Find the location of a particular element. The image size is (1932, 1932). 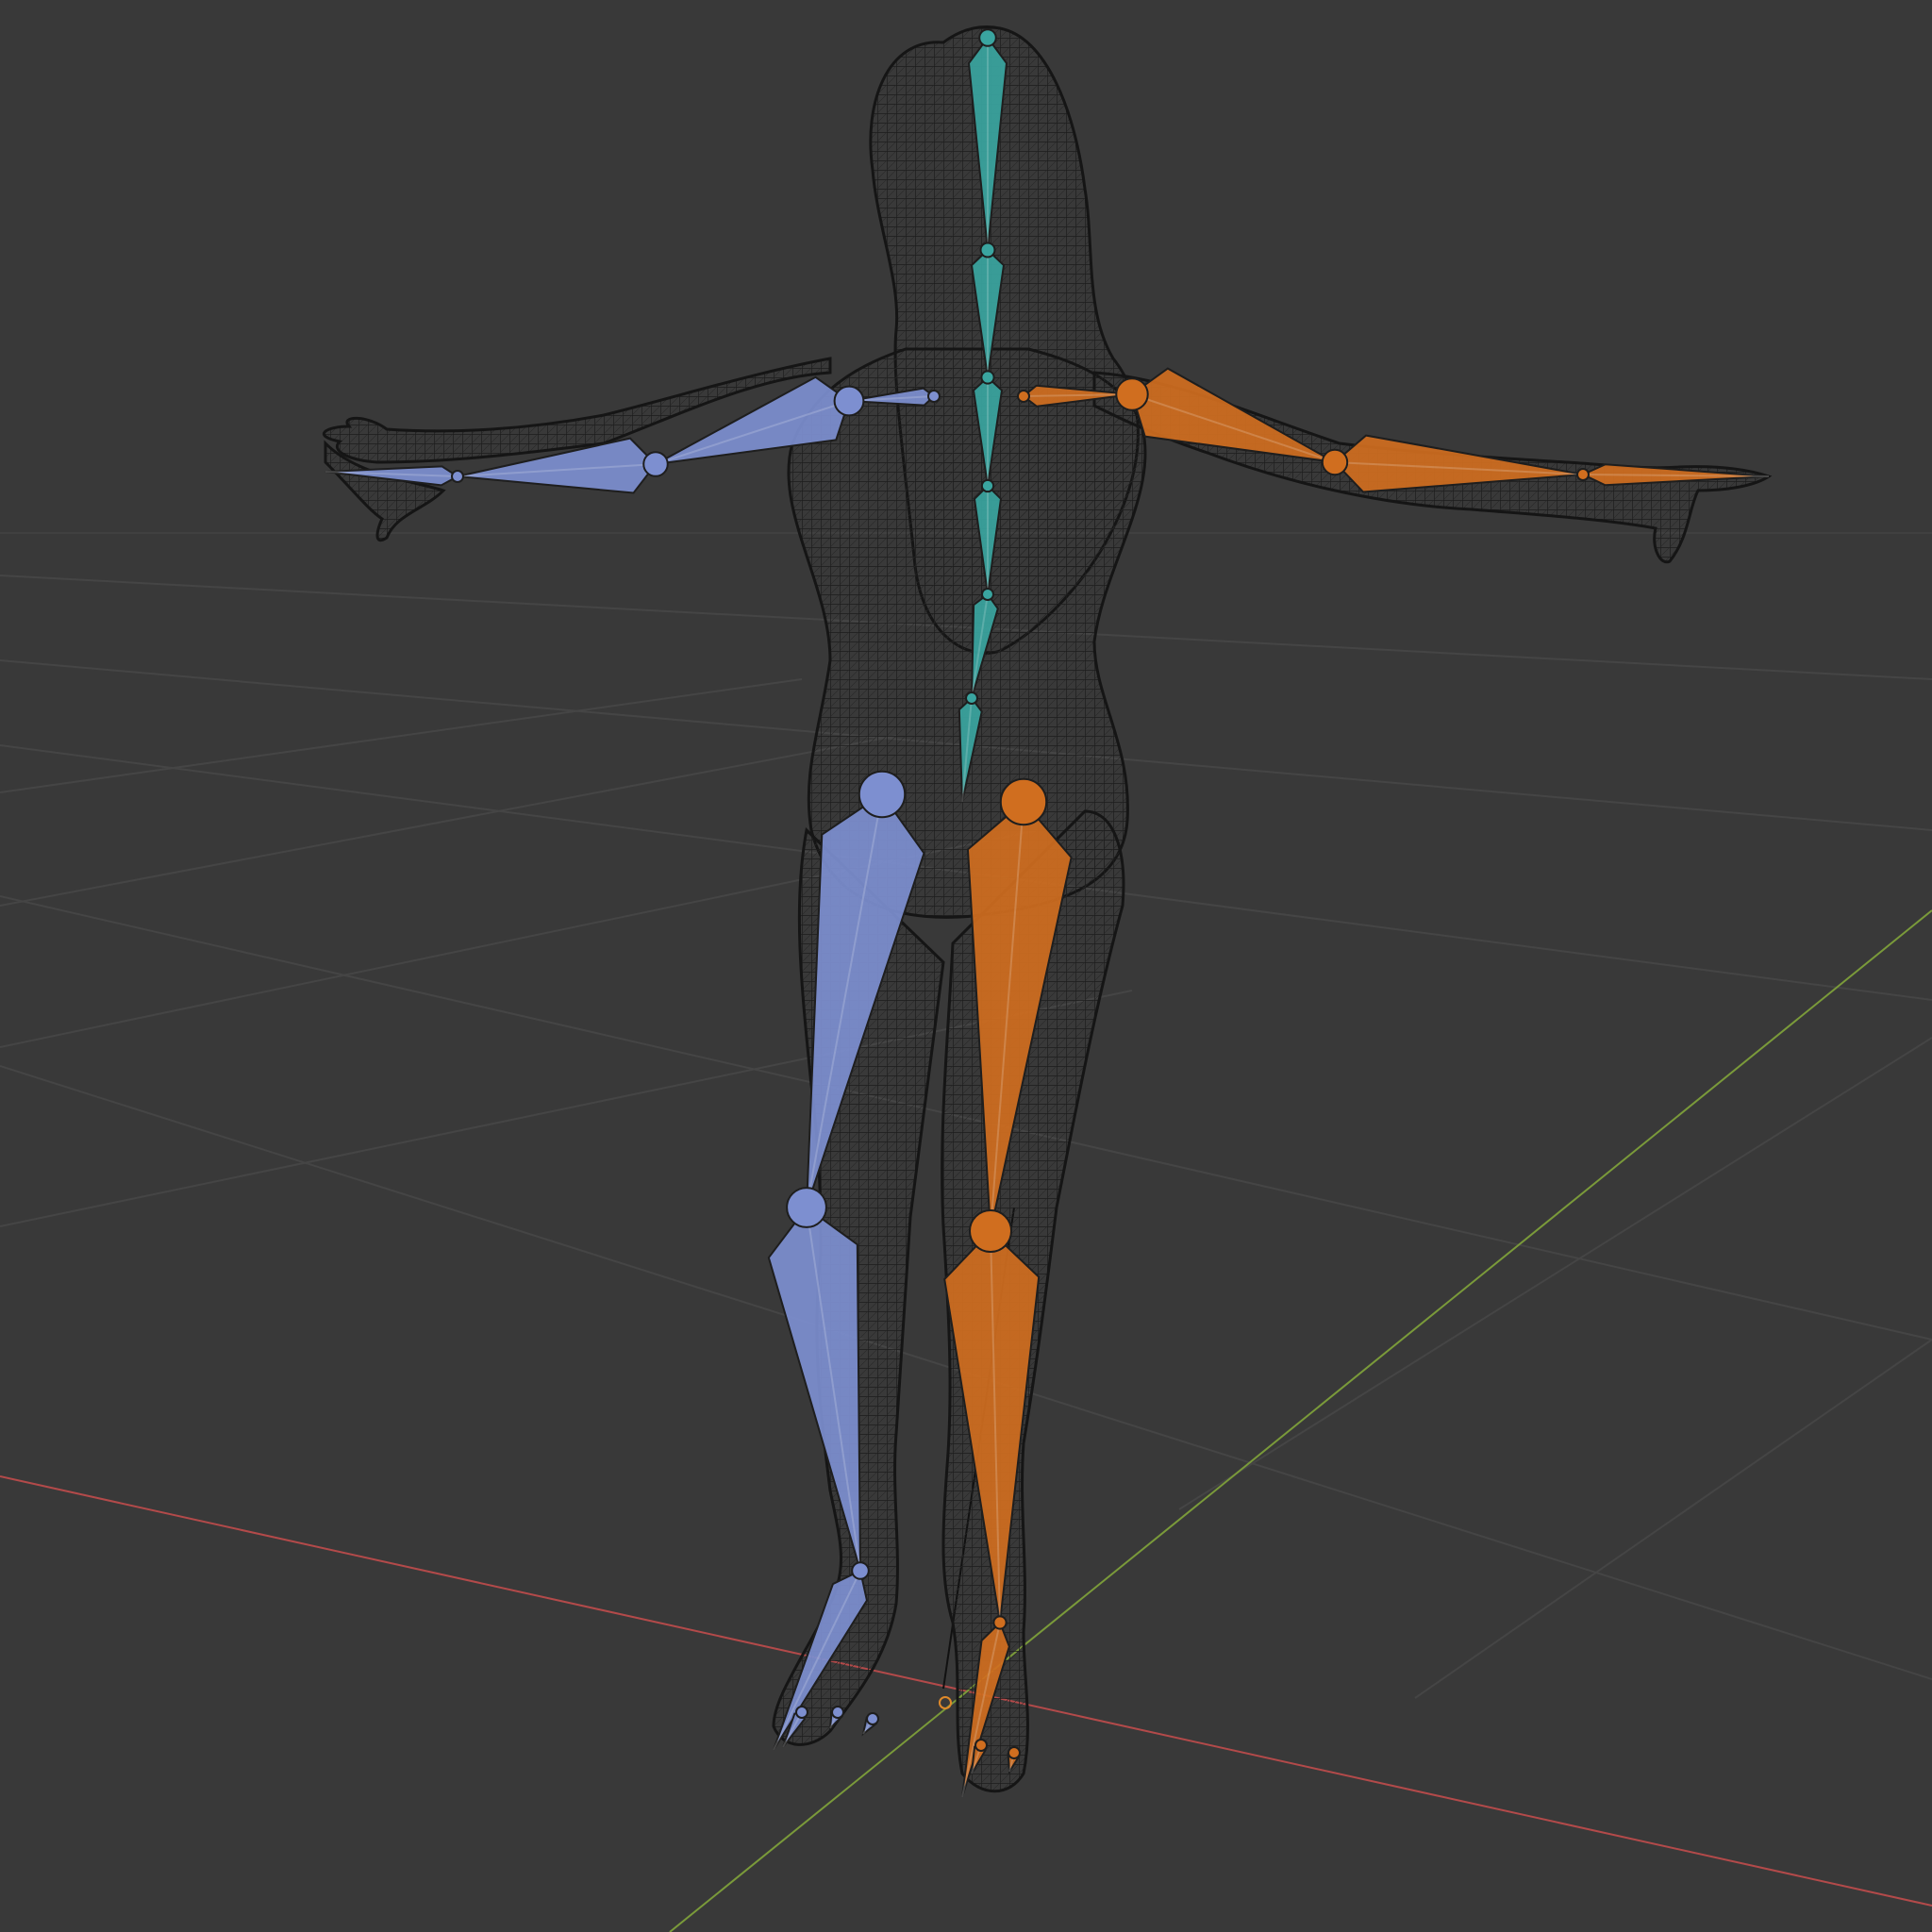

right-foot-joint is located at coordinates (1000, 1623).